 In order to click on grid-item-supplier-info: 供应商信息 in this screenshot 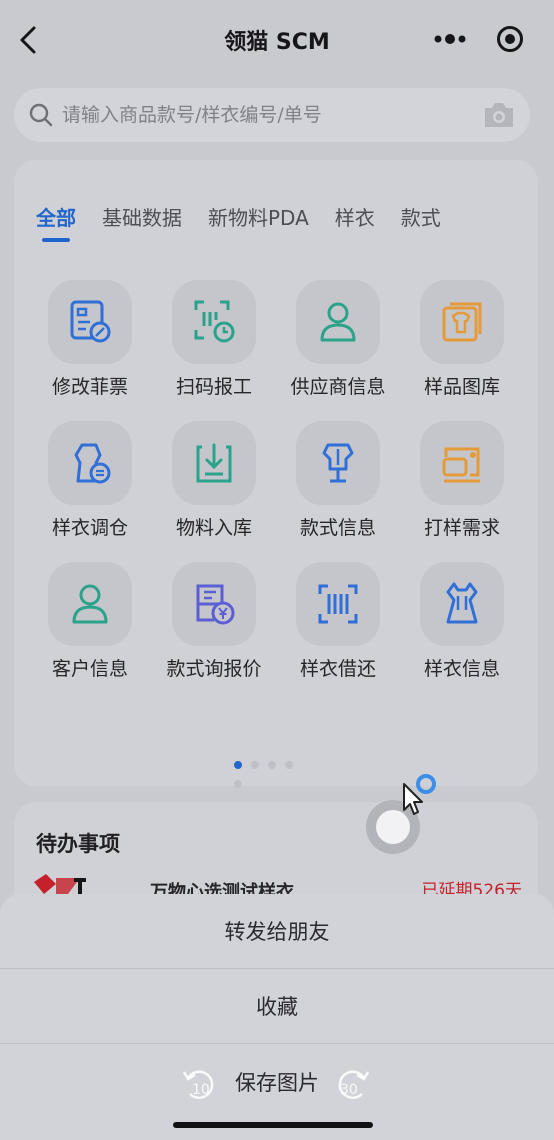, I will do `click(338, 341)`.